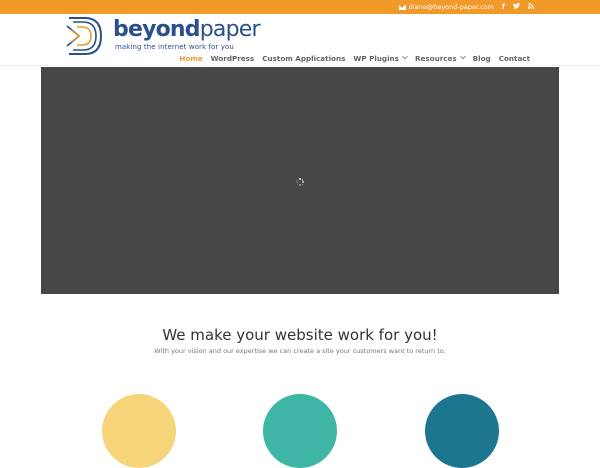 This screenshot has height=468, width=600. I want to click on twitter-icon, so click(516, 7).